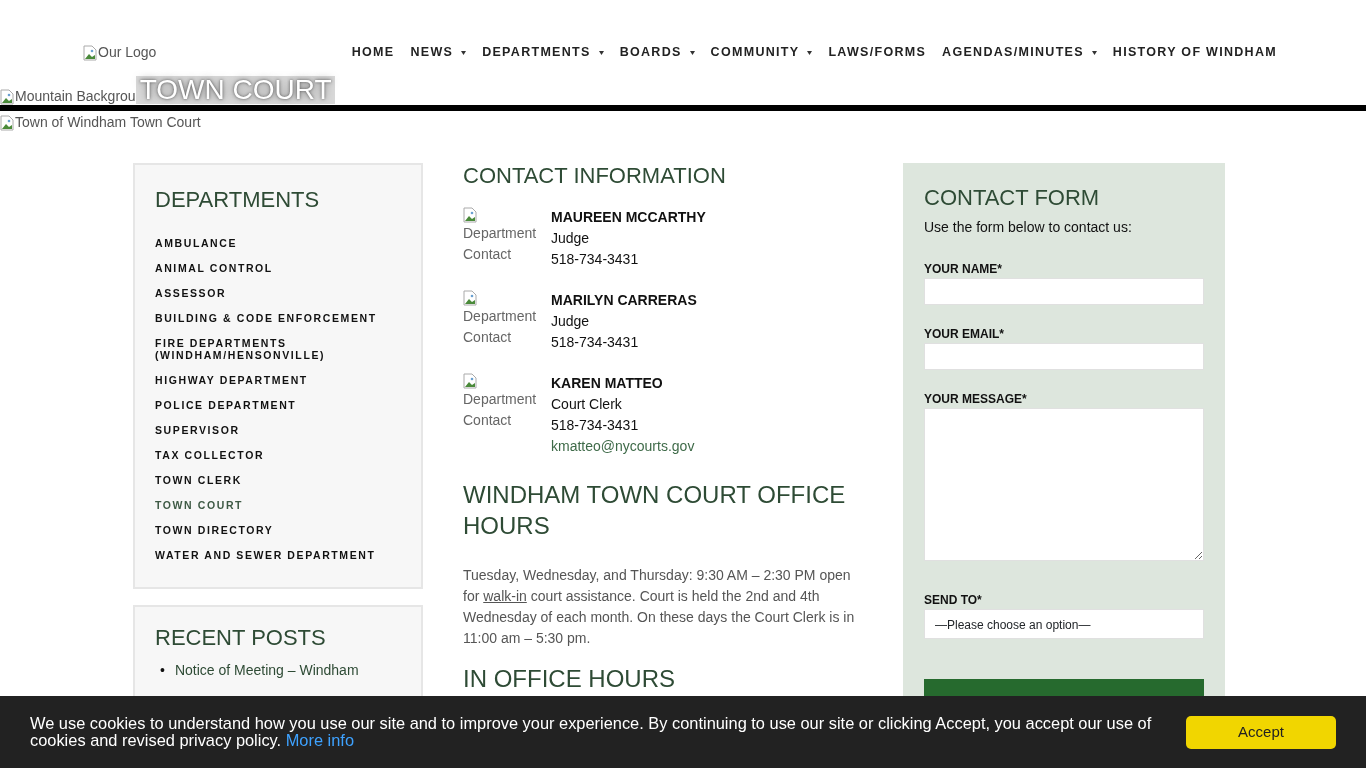 This screenshot has width=1366, height=768. I want to click on contact-name: KAREN MATTEO, so click(607, 384).